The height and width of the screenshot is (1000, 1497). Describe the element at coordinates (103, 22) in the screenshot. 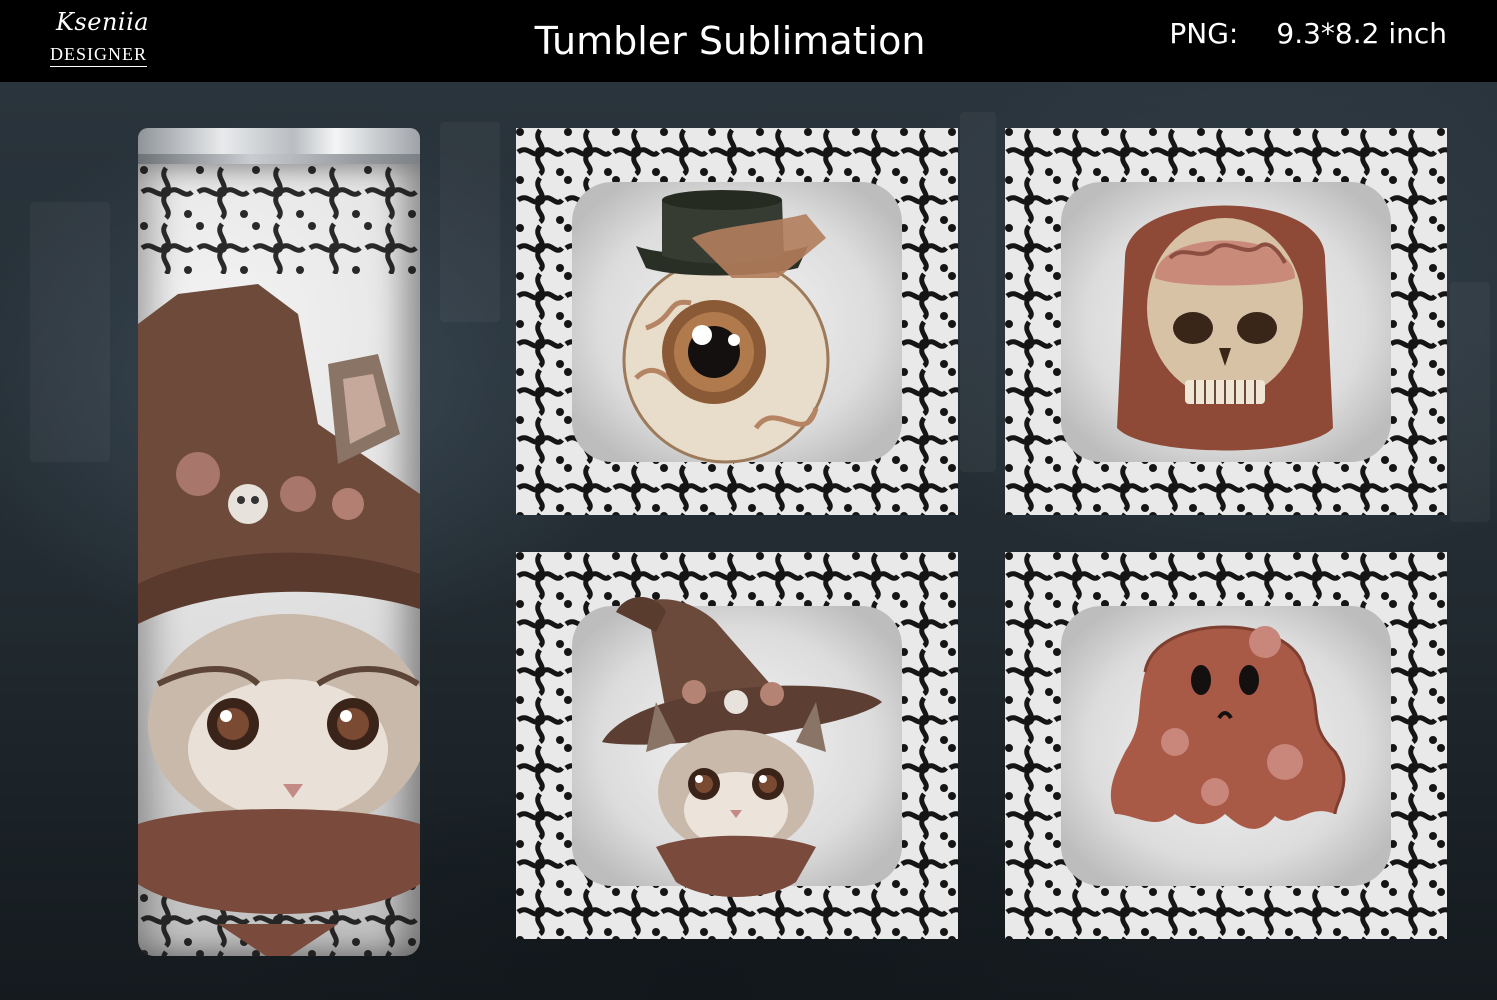

I see `logo-script-text: Kseniia` at that location.